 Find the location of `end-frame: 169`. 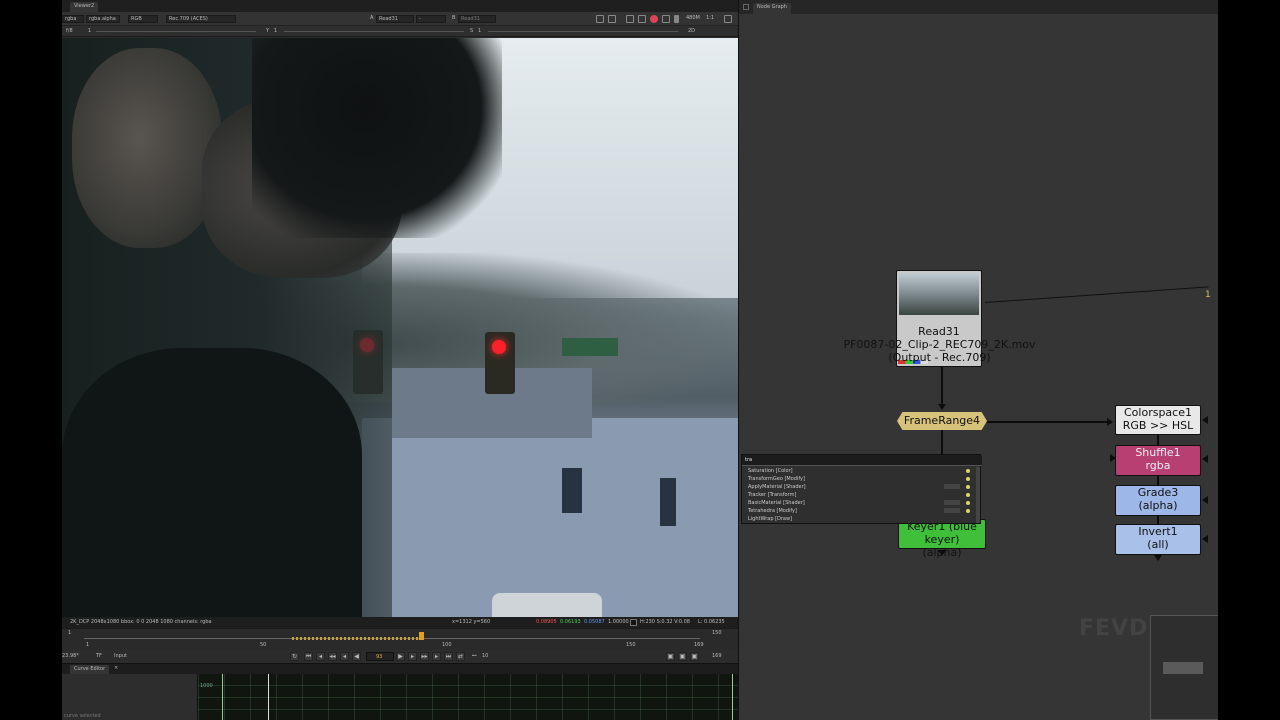

end-frame: 169 is located at coordinates (717, 656).